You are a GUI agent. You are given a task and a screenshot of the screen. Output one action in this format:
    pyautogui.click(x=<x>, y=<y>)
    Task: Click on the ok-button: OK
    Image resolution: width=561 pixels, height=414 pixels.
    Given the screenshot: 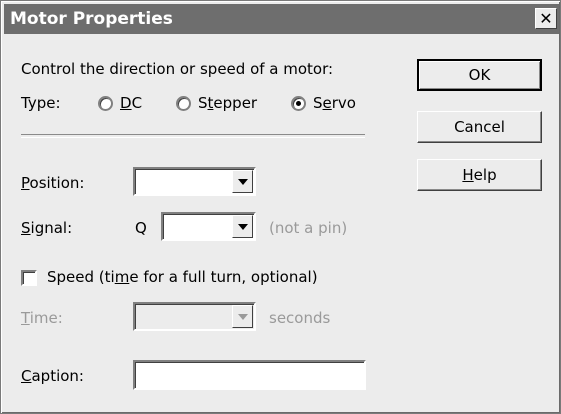 What is the action you would take?
    pyautogui.click(x=479, y=75)
    